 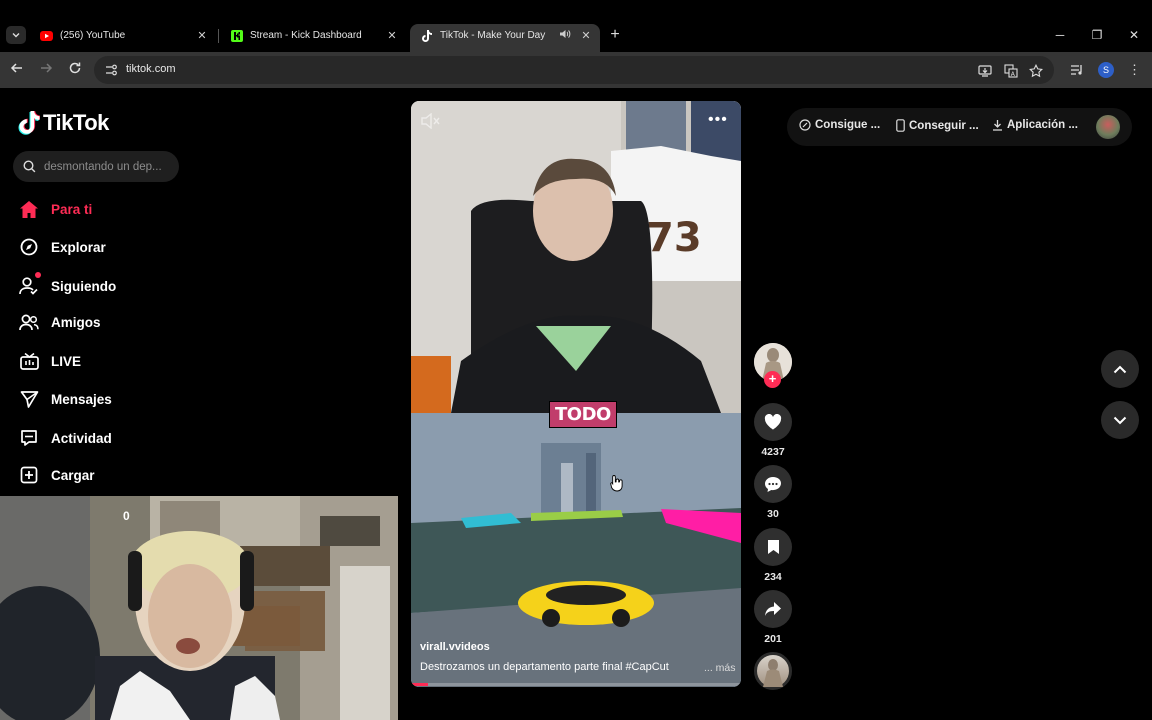 I want to click on tab-search-button, so click(x=16, y=35).